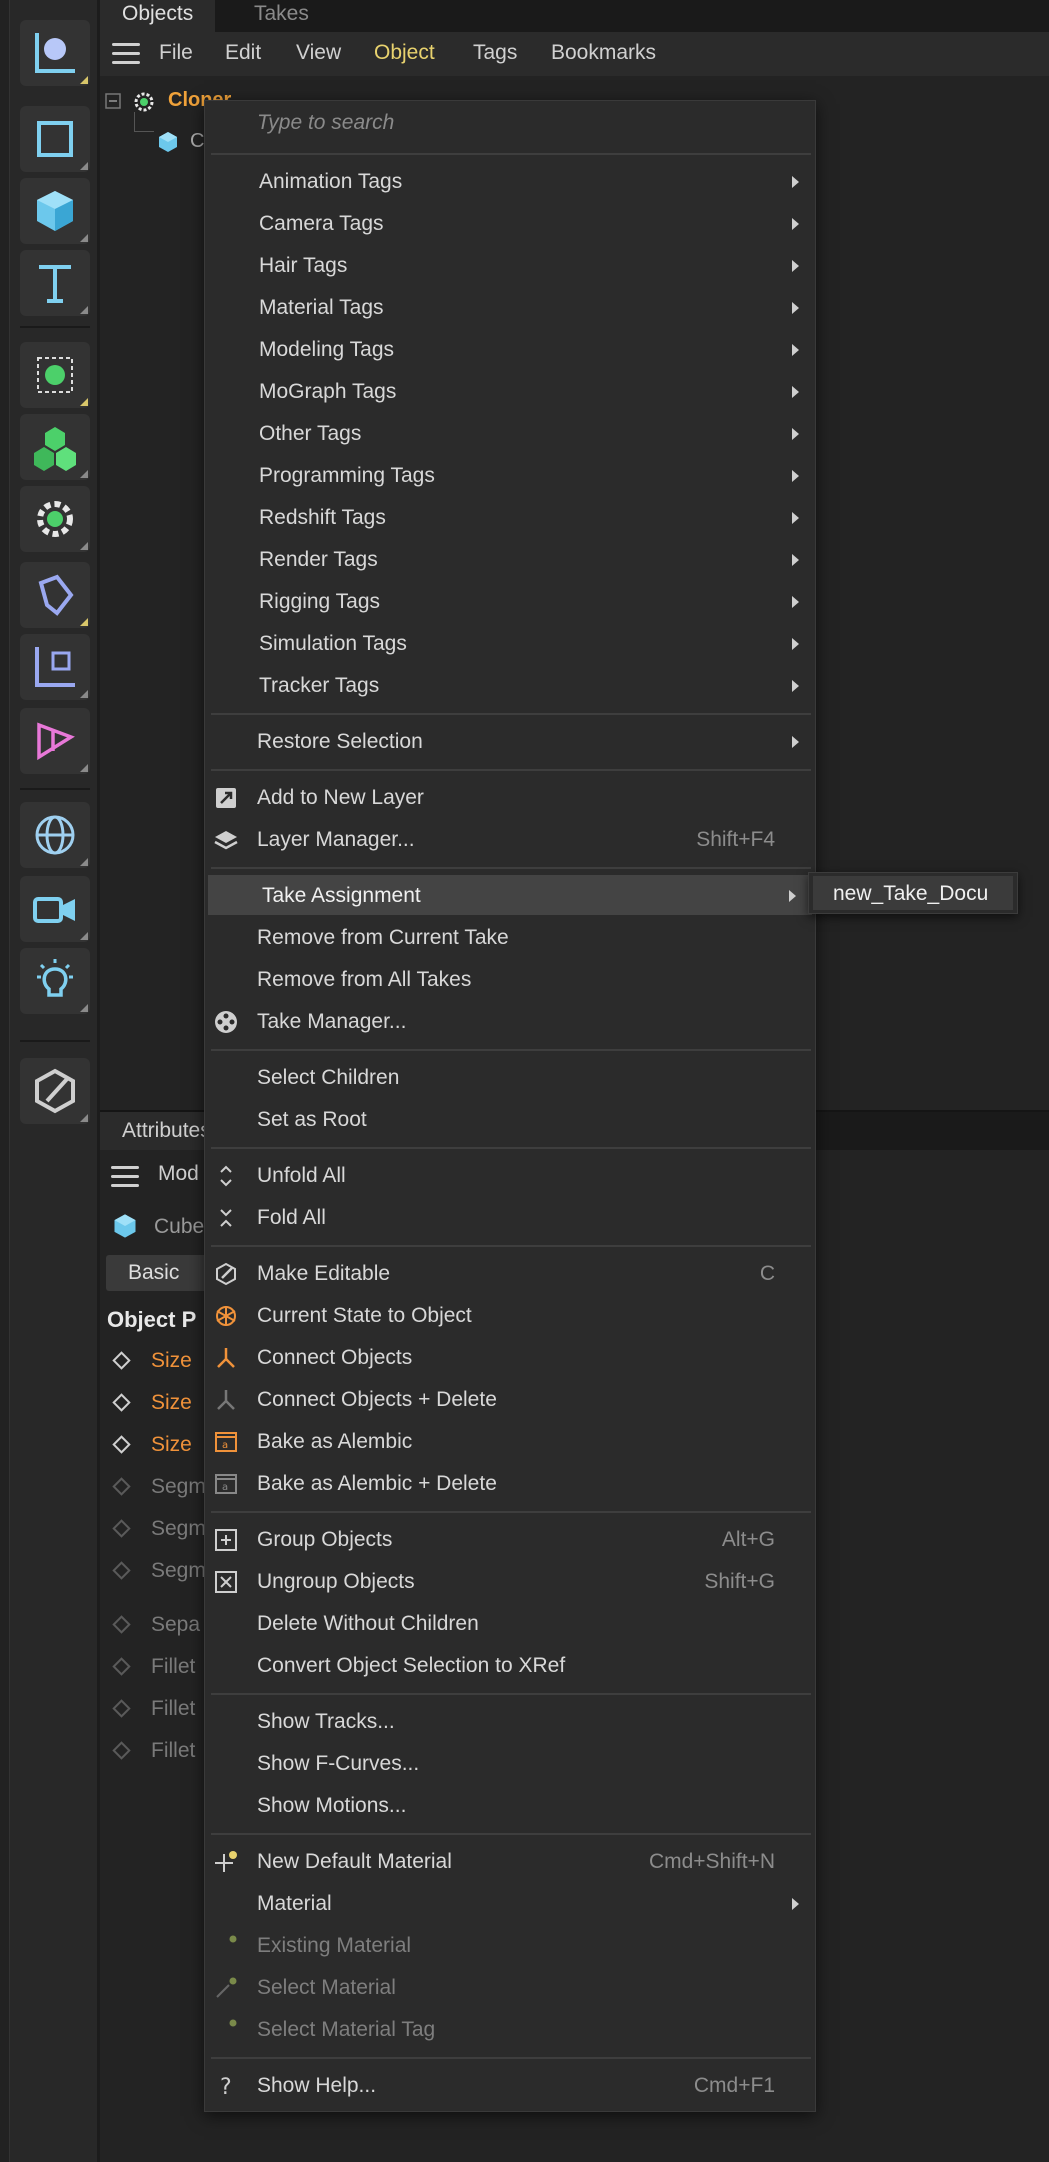 The width and height of the screenshot is (1049, 2162). What do you see at coordinates (55, 981) in the screenshot?
I see `light-icon` at bounding box center [55, 981].